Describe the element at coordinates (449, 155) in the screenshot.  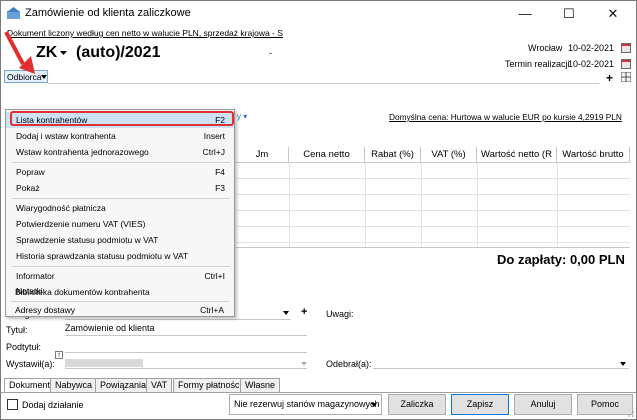
I see `column-header-vat: VAT (%)` at that location.